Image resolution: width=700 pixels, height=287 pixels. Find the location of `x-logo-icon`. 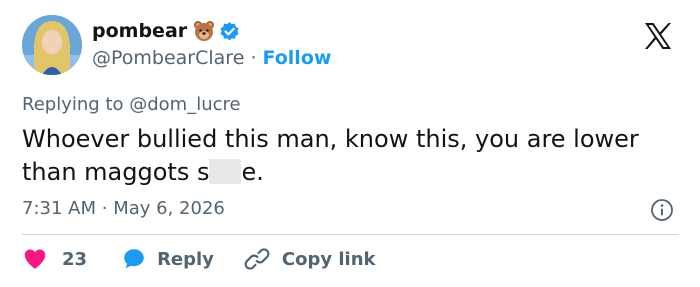

x-logo-icon is located at coordinates (658, 36).